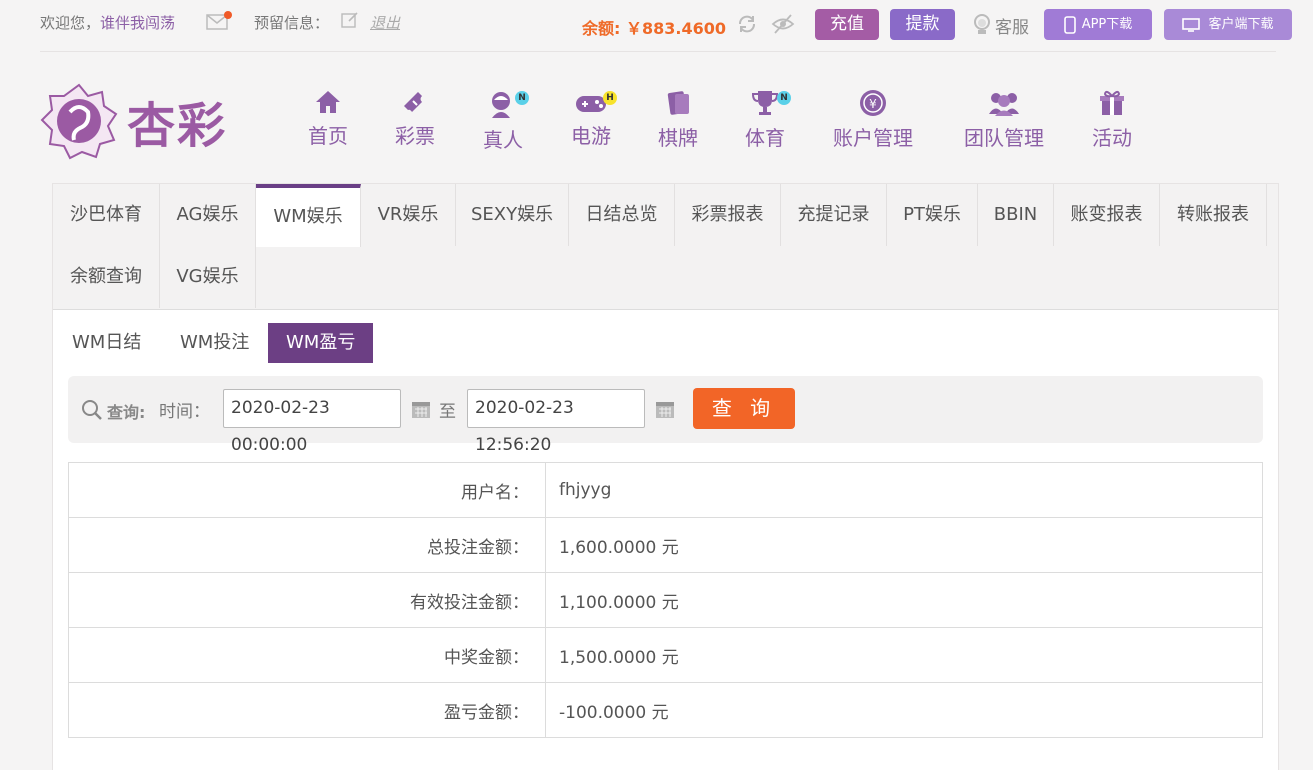  What do you see at coordinates (307, 600) in the screenshot?
I see `valid-bet-key: 有效投注金额：` at bounding box center [307, 600].